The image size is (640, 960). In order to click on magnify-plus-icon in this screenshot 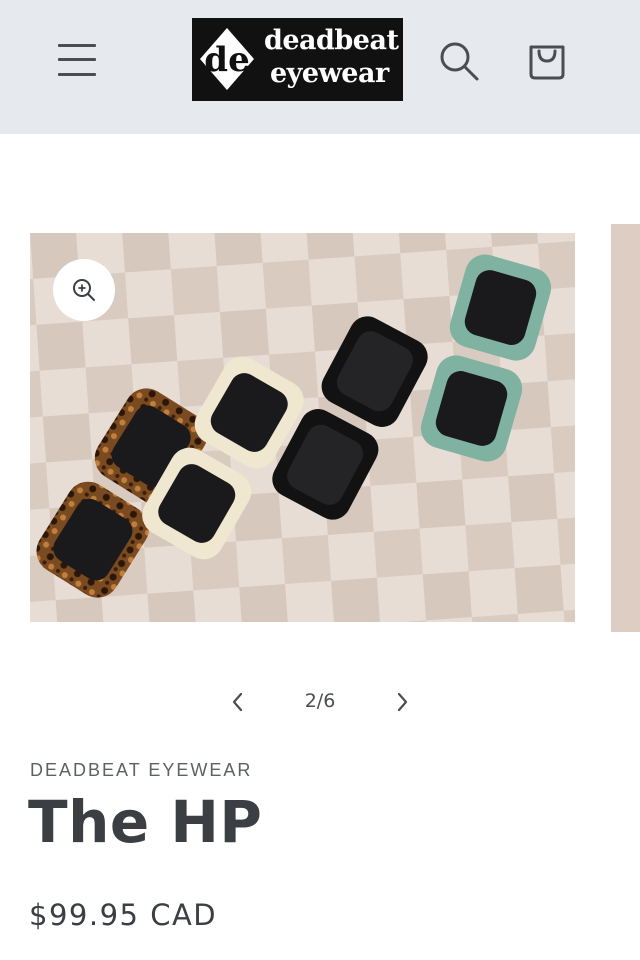, I will do `click(84, 290)`.